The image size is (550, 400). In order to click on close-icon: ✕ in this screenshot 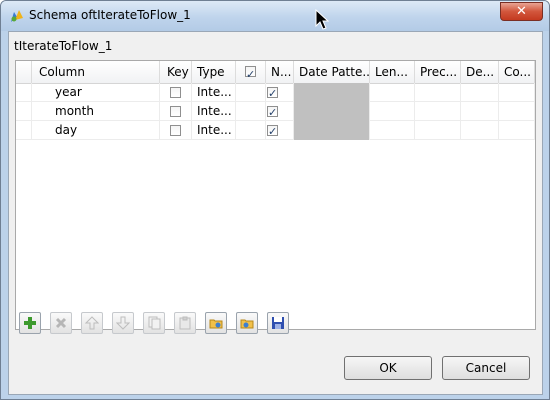, I will do `click(521, 11)`.